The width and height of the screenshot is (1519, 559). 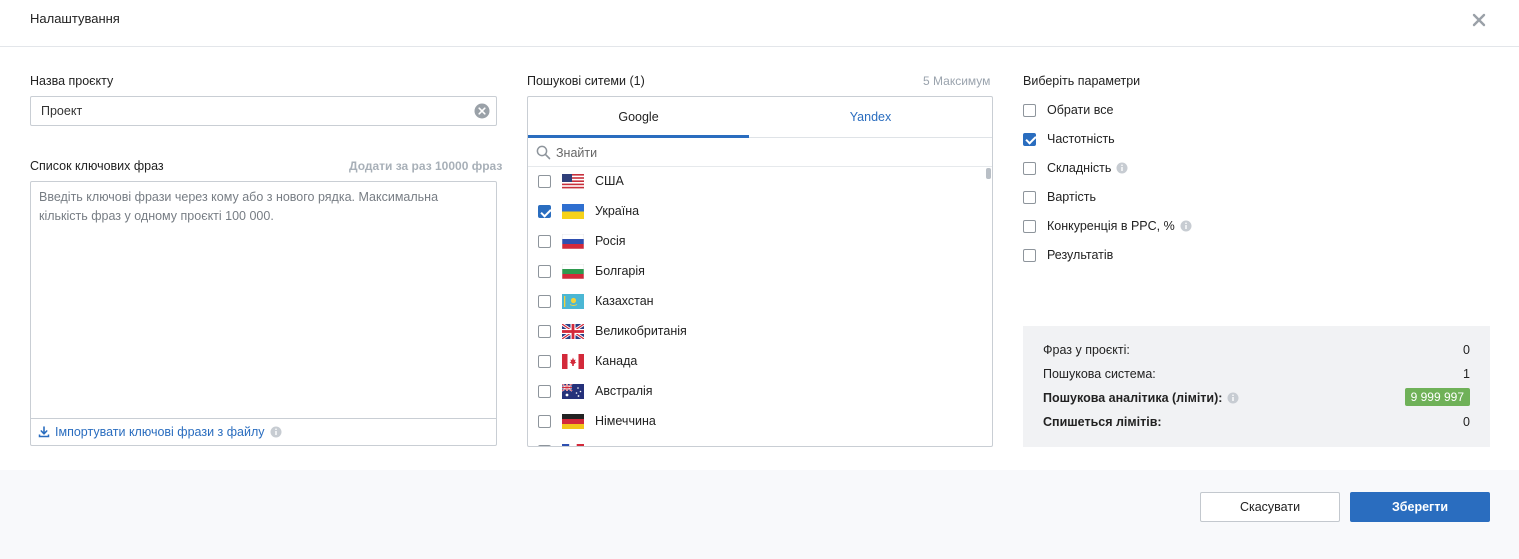 I want to click on dialog-header: Налаштування, so click(x=759, y=23).